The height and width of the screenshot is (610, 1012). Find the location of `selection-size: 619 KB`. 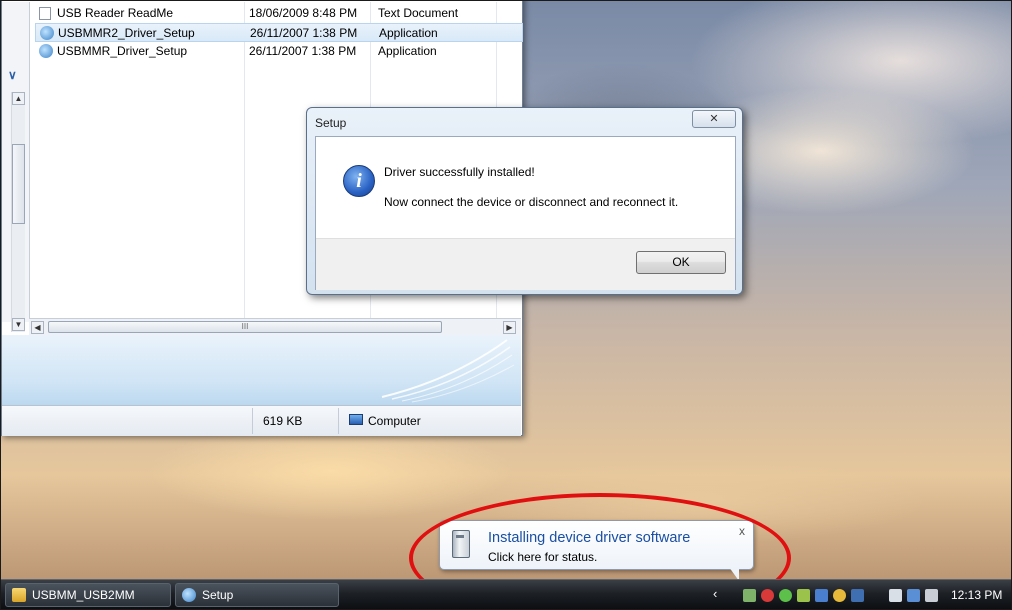

selection-size: 619 KB is located at coordinates (283, 421).